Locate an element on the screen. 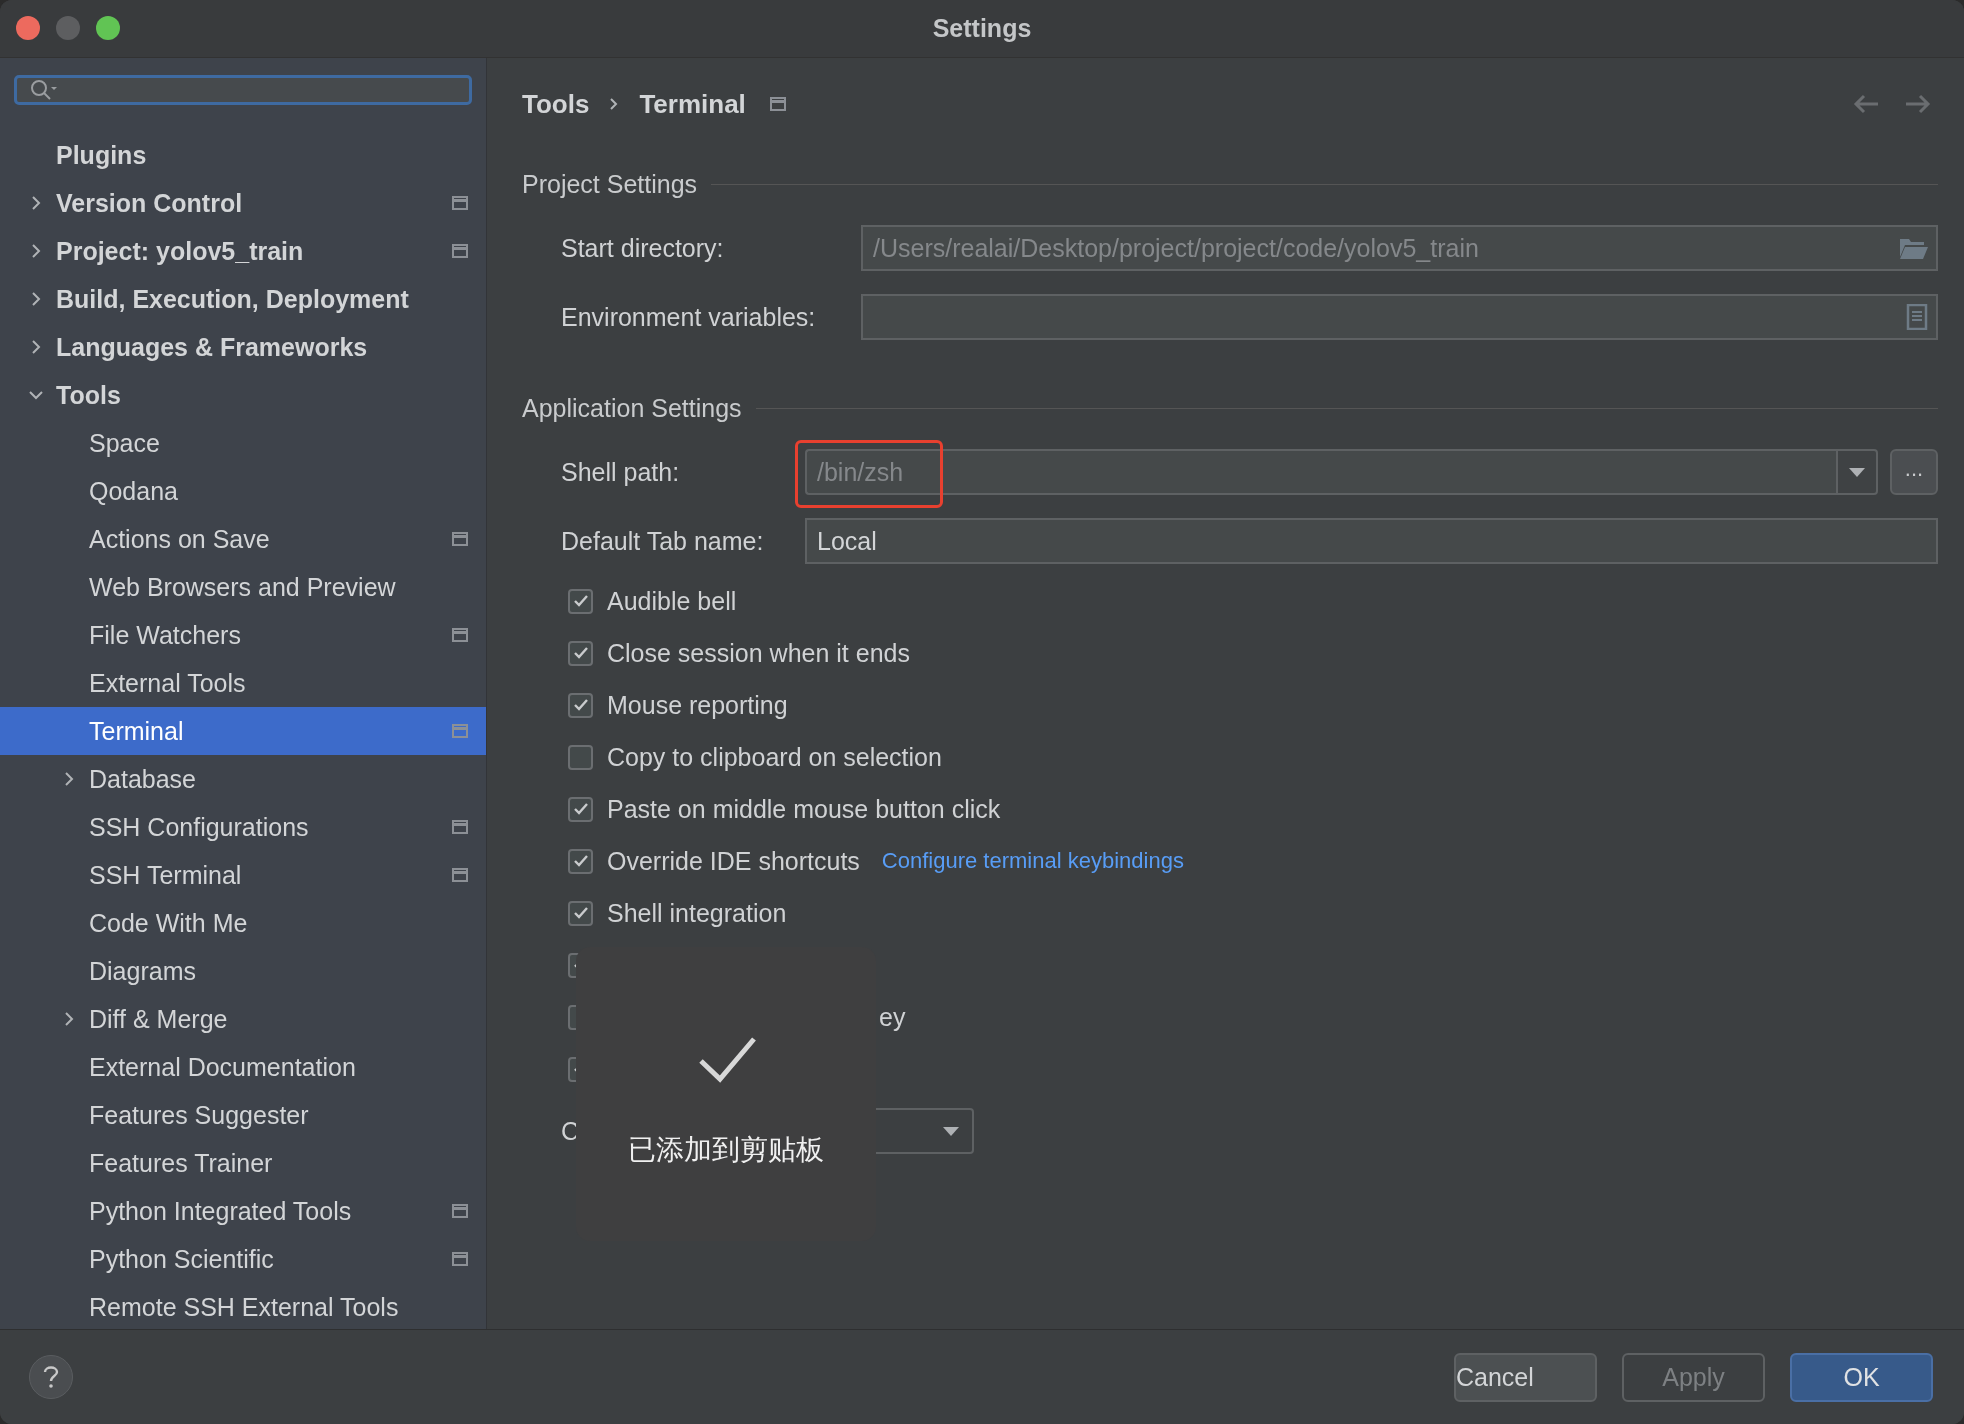  sidebar-item: Database is located at coordinates (243, 779).